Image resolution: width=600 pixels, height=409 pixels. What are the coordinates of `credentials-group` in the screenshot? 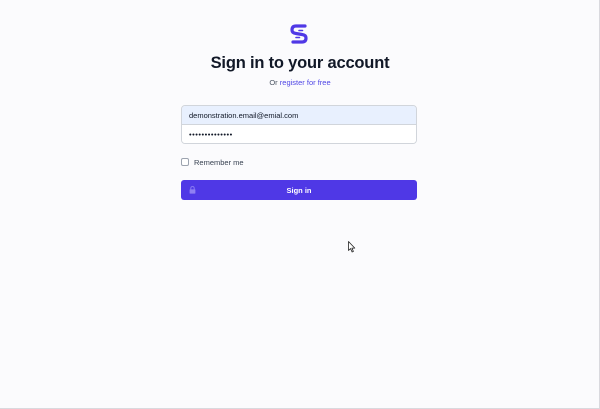 It's located at (299, 124).